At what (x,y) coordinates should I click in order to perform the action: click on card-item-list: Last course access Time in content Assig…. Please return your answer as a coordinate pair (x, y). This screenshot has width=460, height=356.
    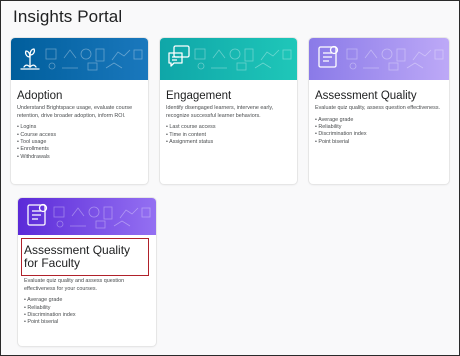
    Looking at the image, I should click on (228, 135).